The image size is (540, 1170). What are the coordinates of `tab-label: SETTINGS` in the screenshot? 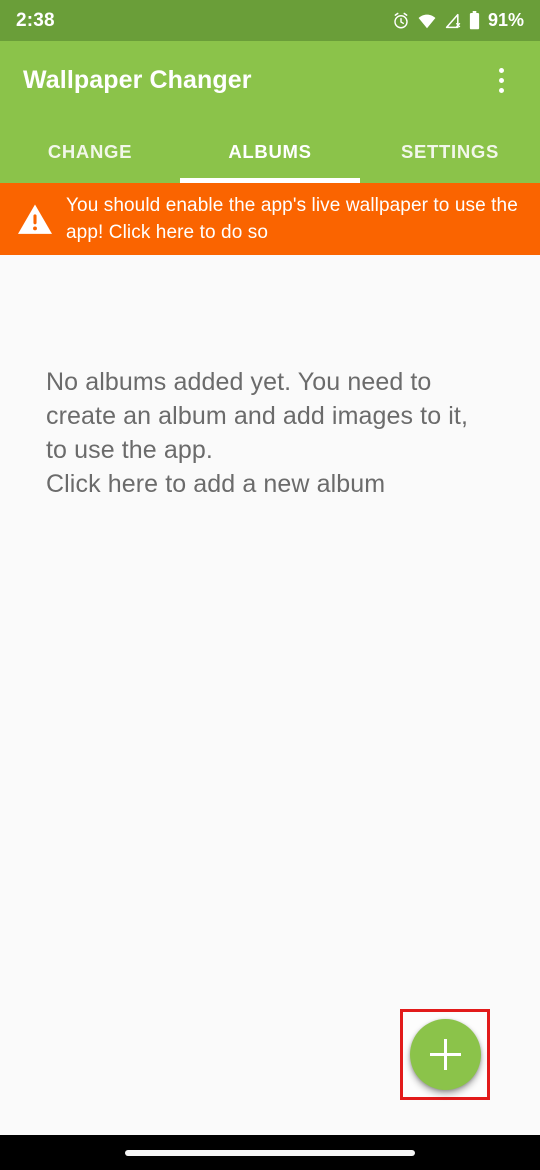 It's located at (450, 151).